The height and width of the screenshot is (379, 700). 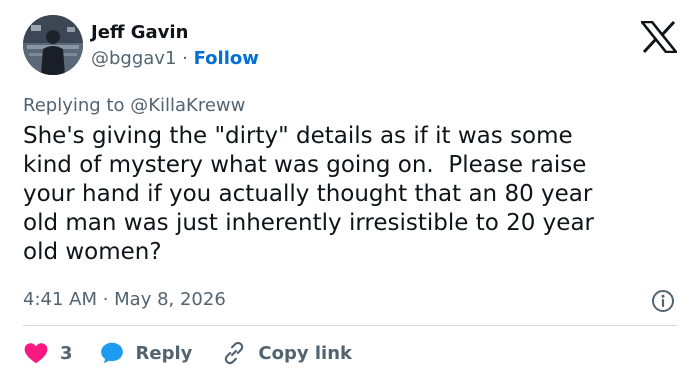 What do you see at coordinates (164, 353) in the screenshot?
I see `reply-label: Reply` at bounding box center [164, 353].